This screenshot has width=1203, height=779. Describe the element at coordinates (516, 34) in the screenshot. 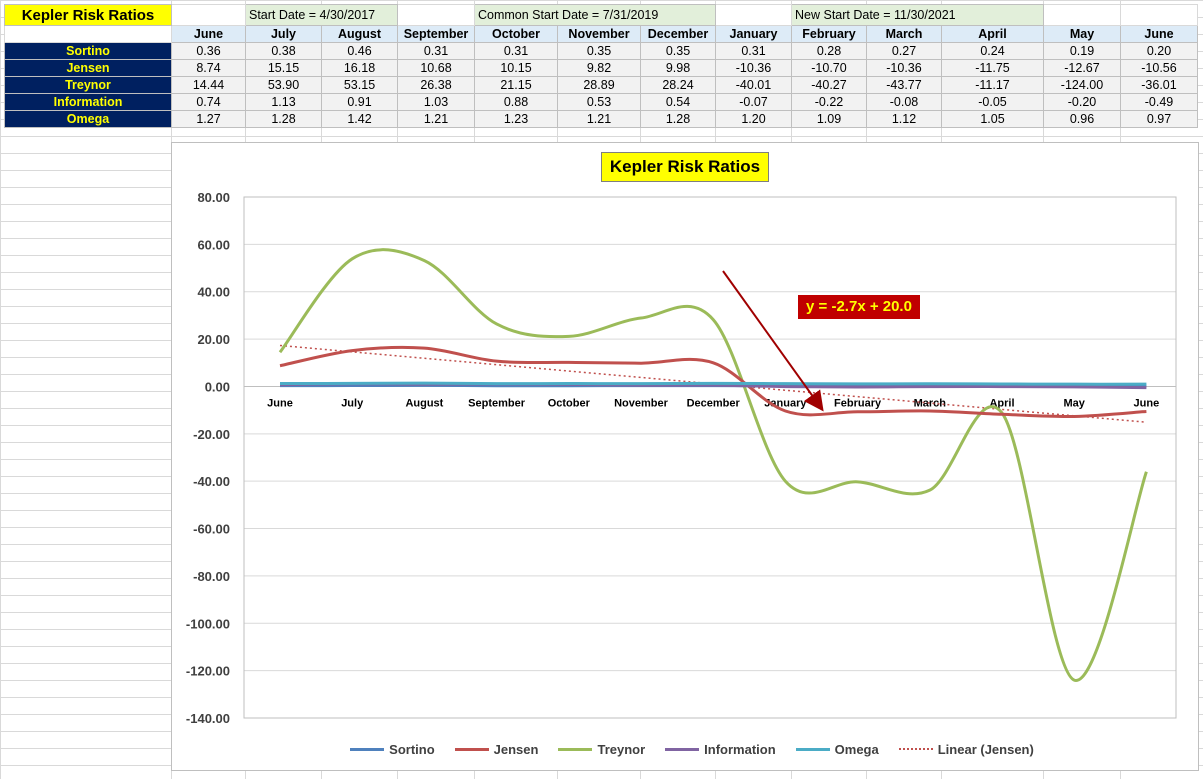

I see `month-header-cell: October` at that location.